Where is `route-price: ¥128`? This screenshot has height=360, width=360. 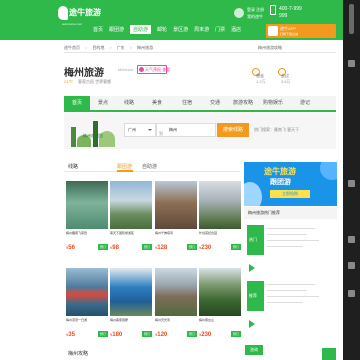 route-price: ¥128 is located at coordinates (161, 248).